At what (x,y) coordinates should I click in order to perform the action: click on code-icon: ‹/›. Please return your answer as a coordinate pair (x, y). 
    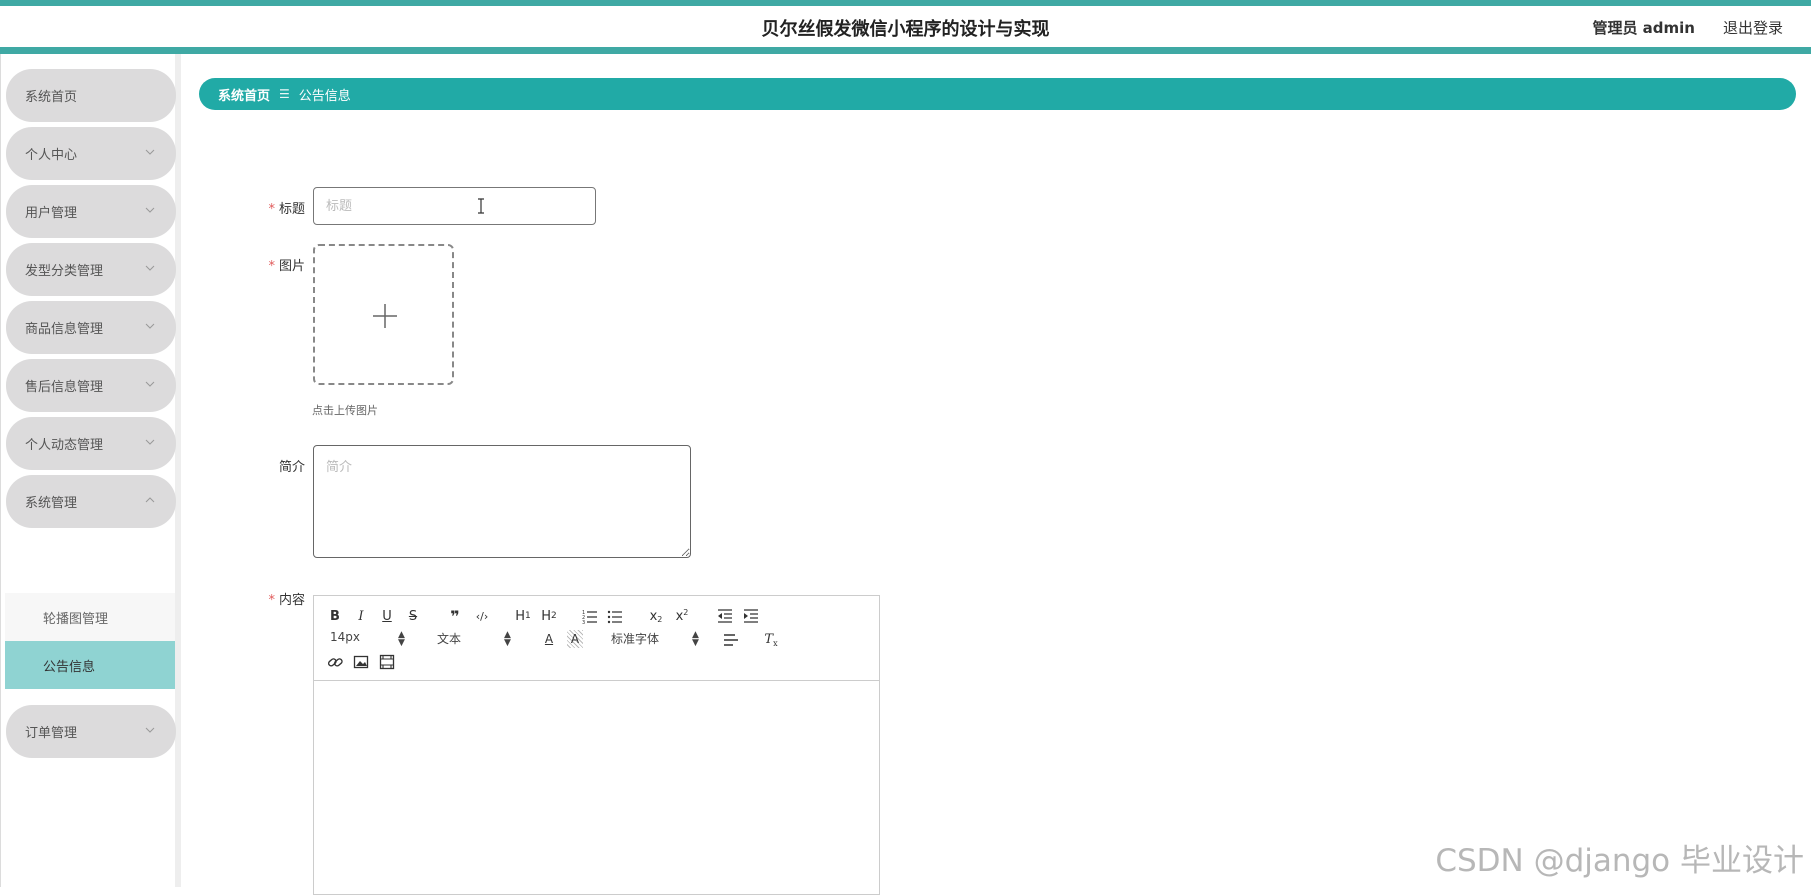
    Looking at the image, I should click on (482, 616).